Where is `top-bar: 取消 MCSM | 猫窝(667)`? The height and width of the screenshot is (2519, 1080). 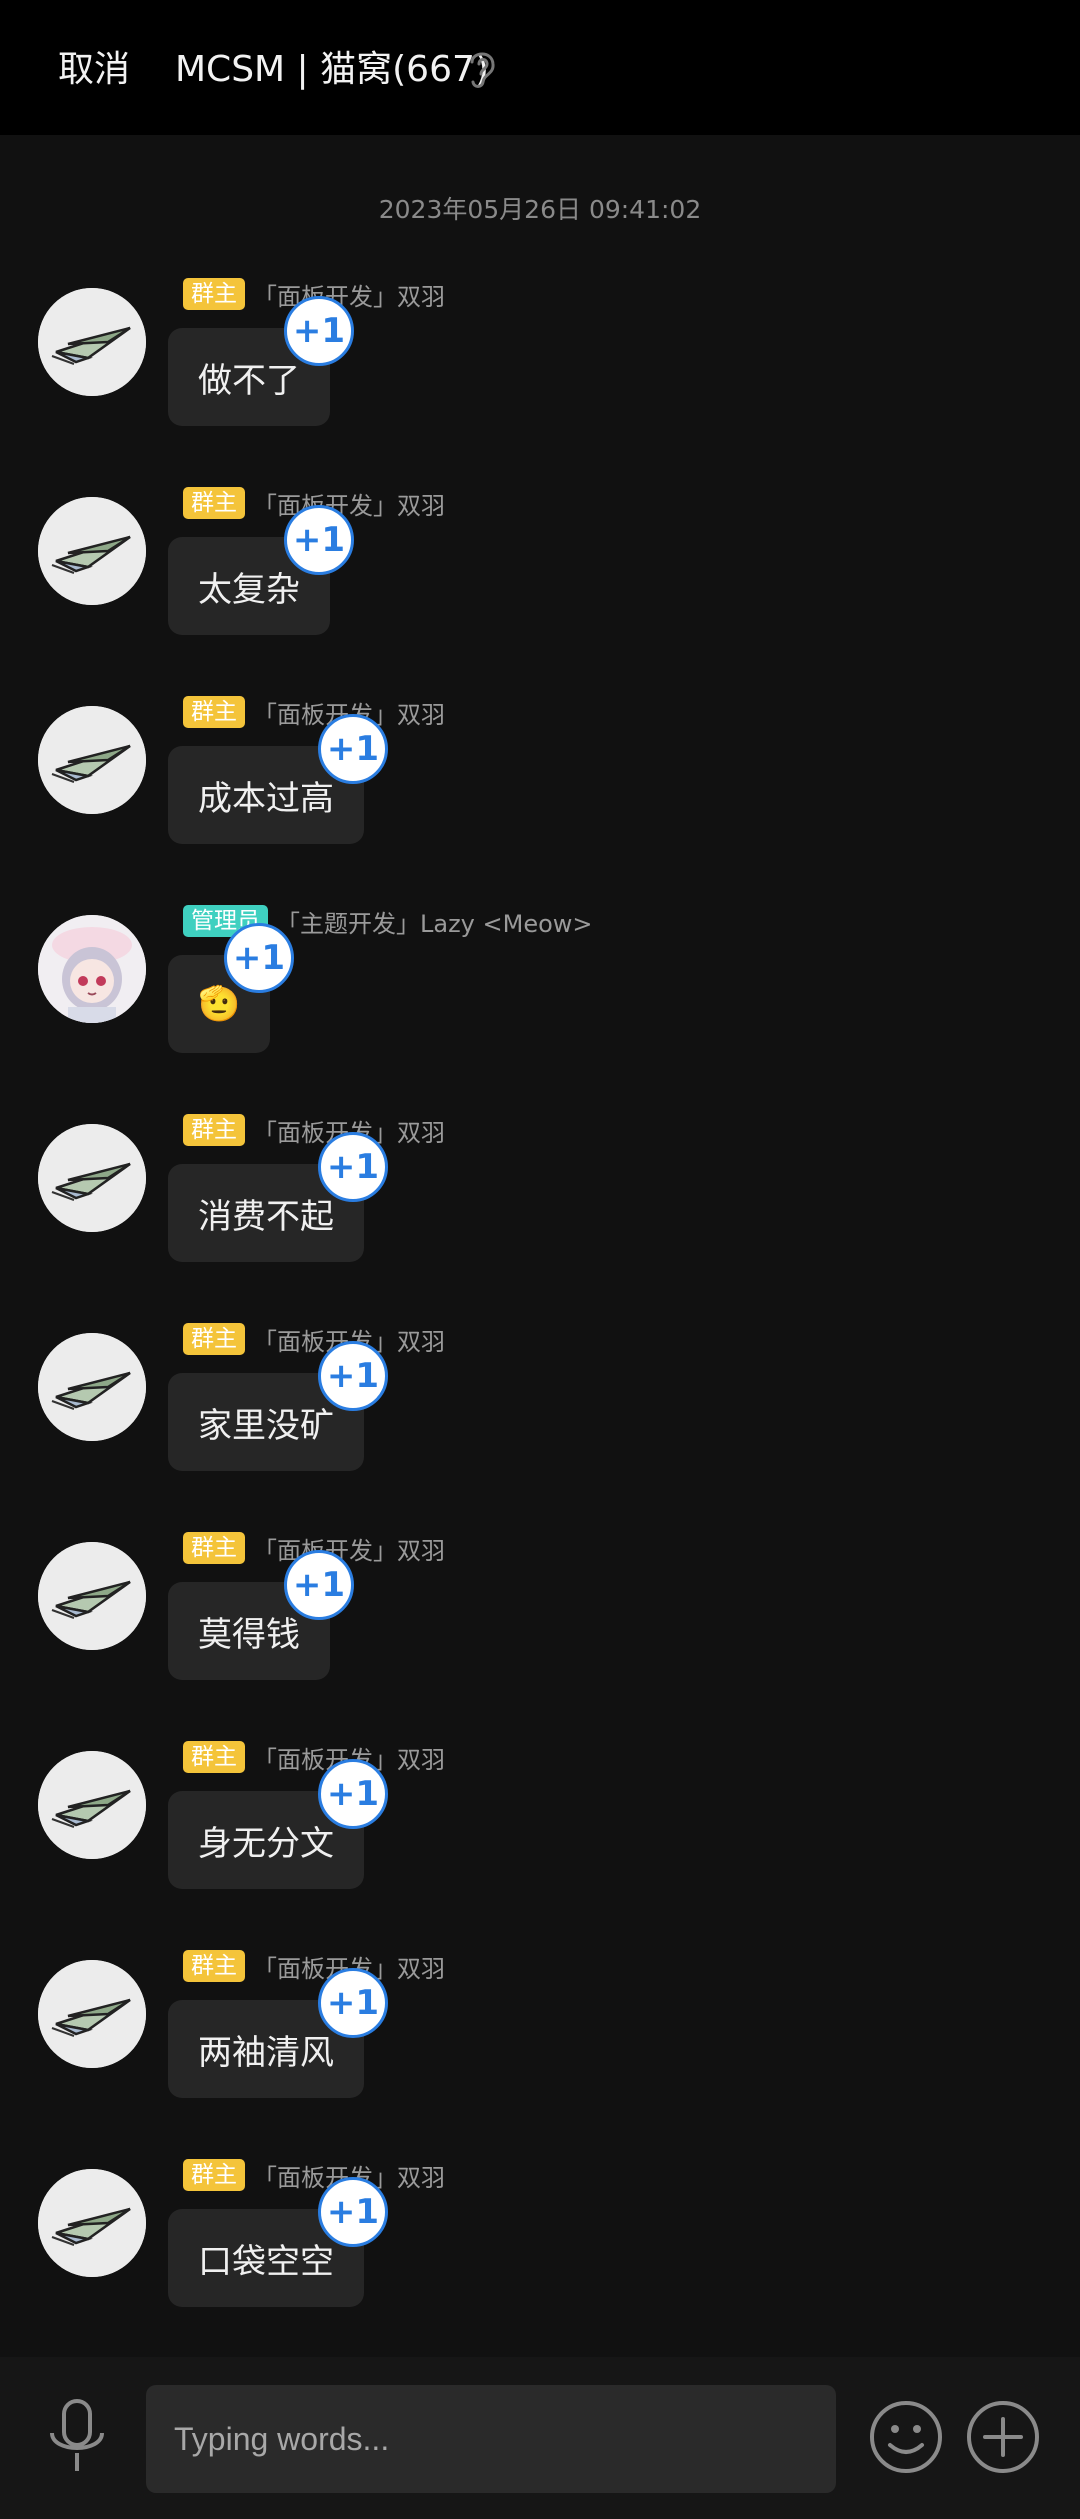
top-bar: 取消 MCSM | 猫窝(667) is located at coordinates (540, 67).